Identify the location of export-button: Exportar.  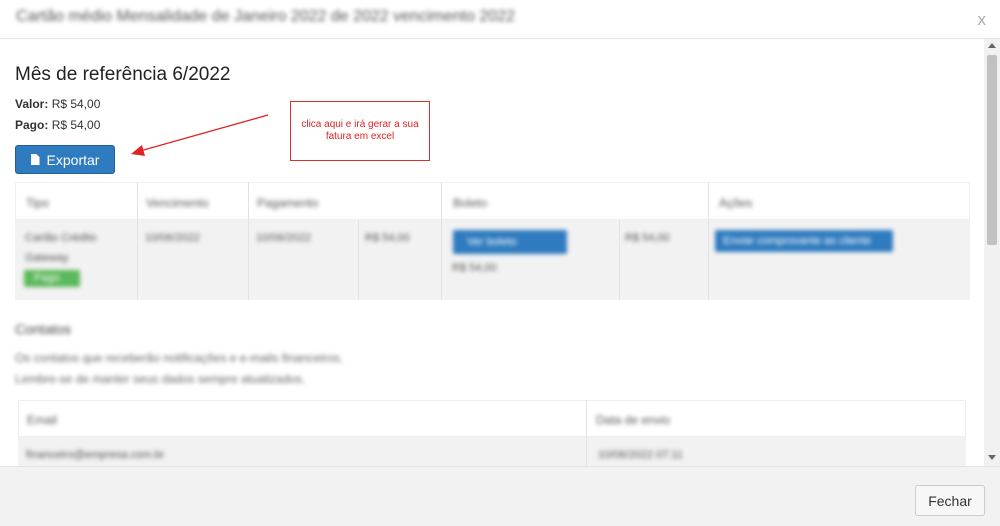
(65, 159).